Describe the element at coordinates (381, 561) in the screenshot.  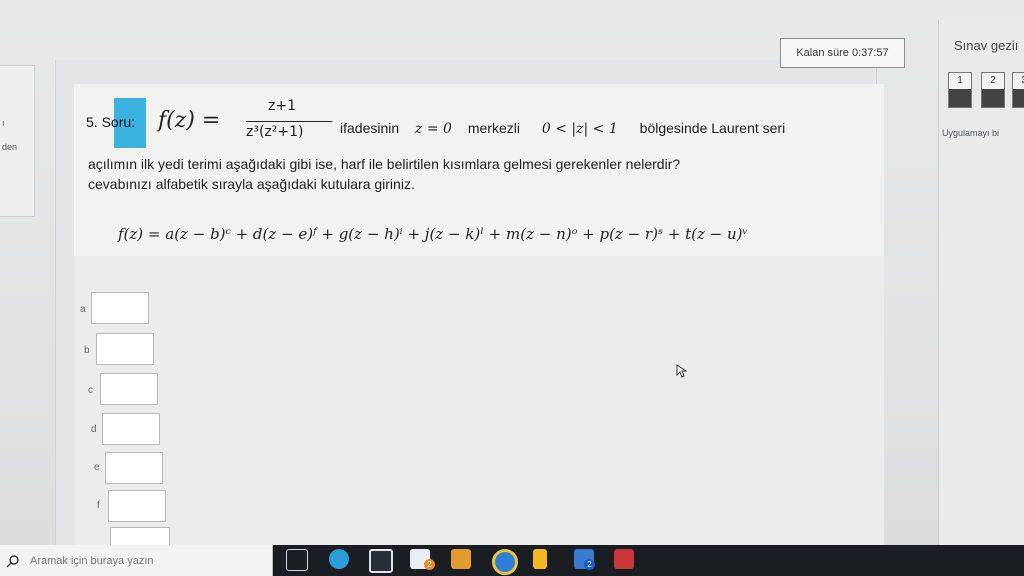
I see `store-icon` at that location.